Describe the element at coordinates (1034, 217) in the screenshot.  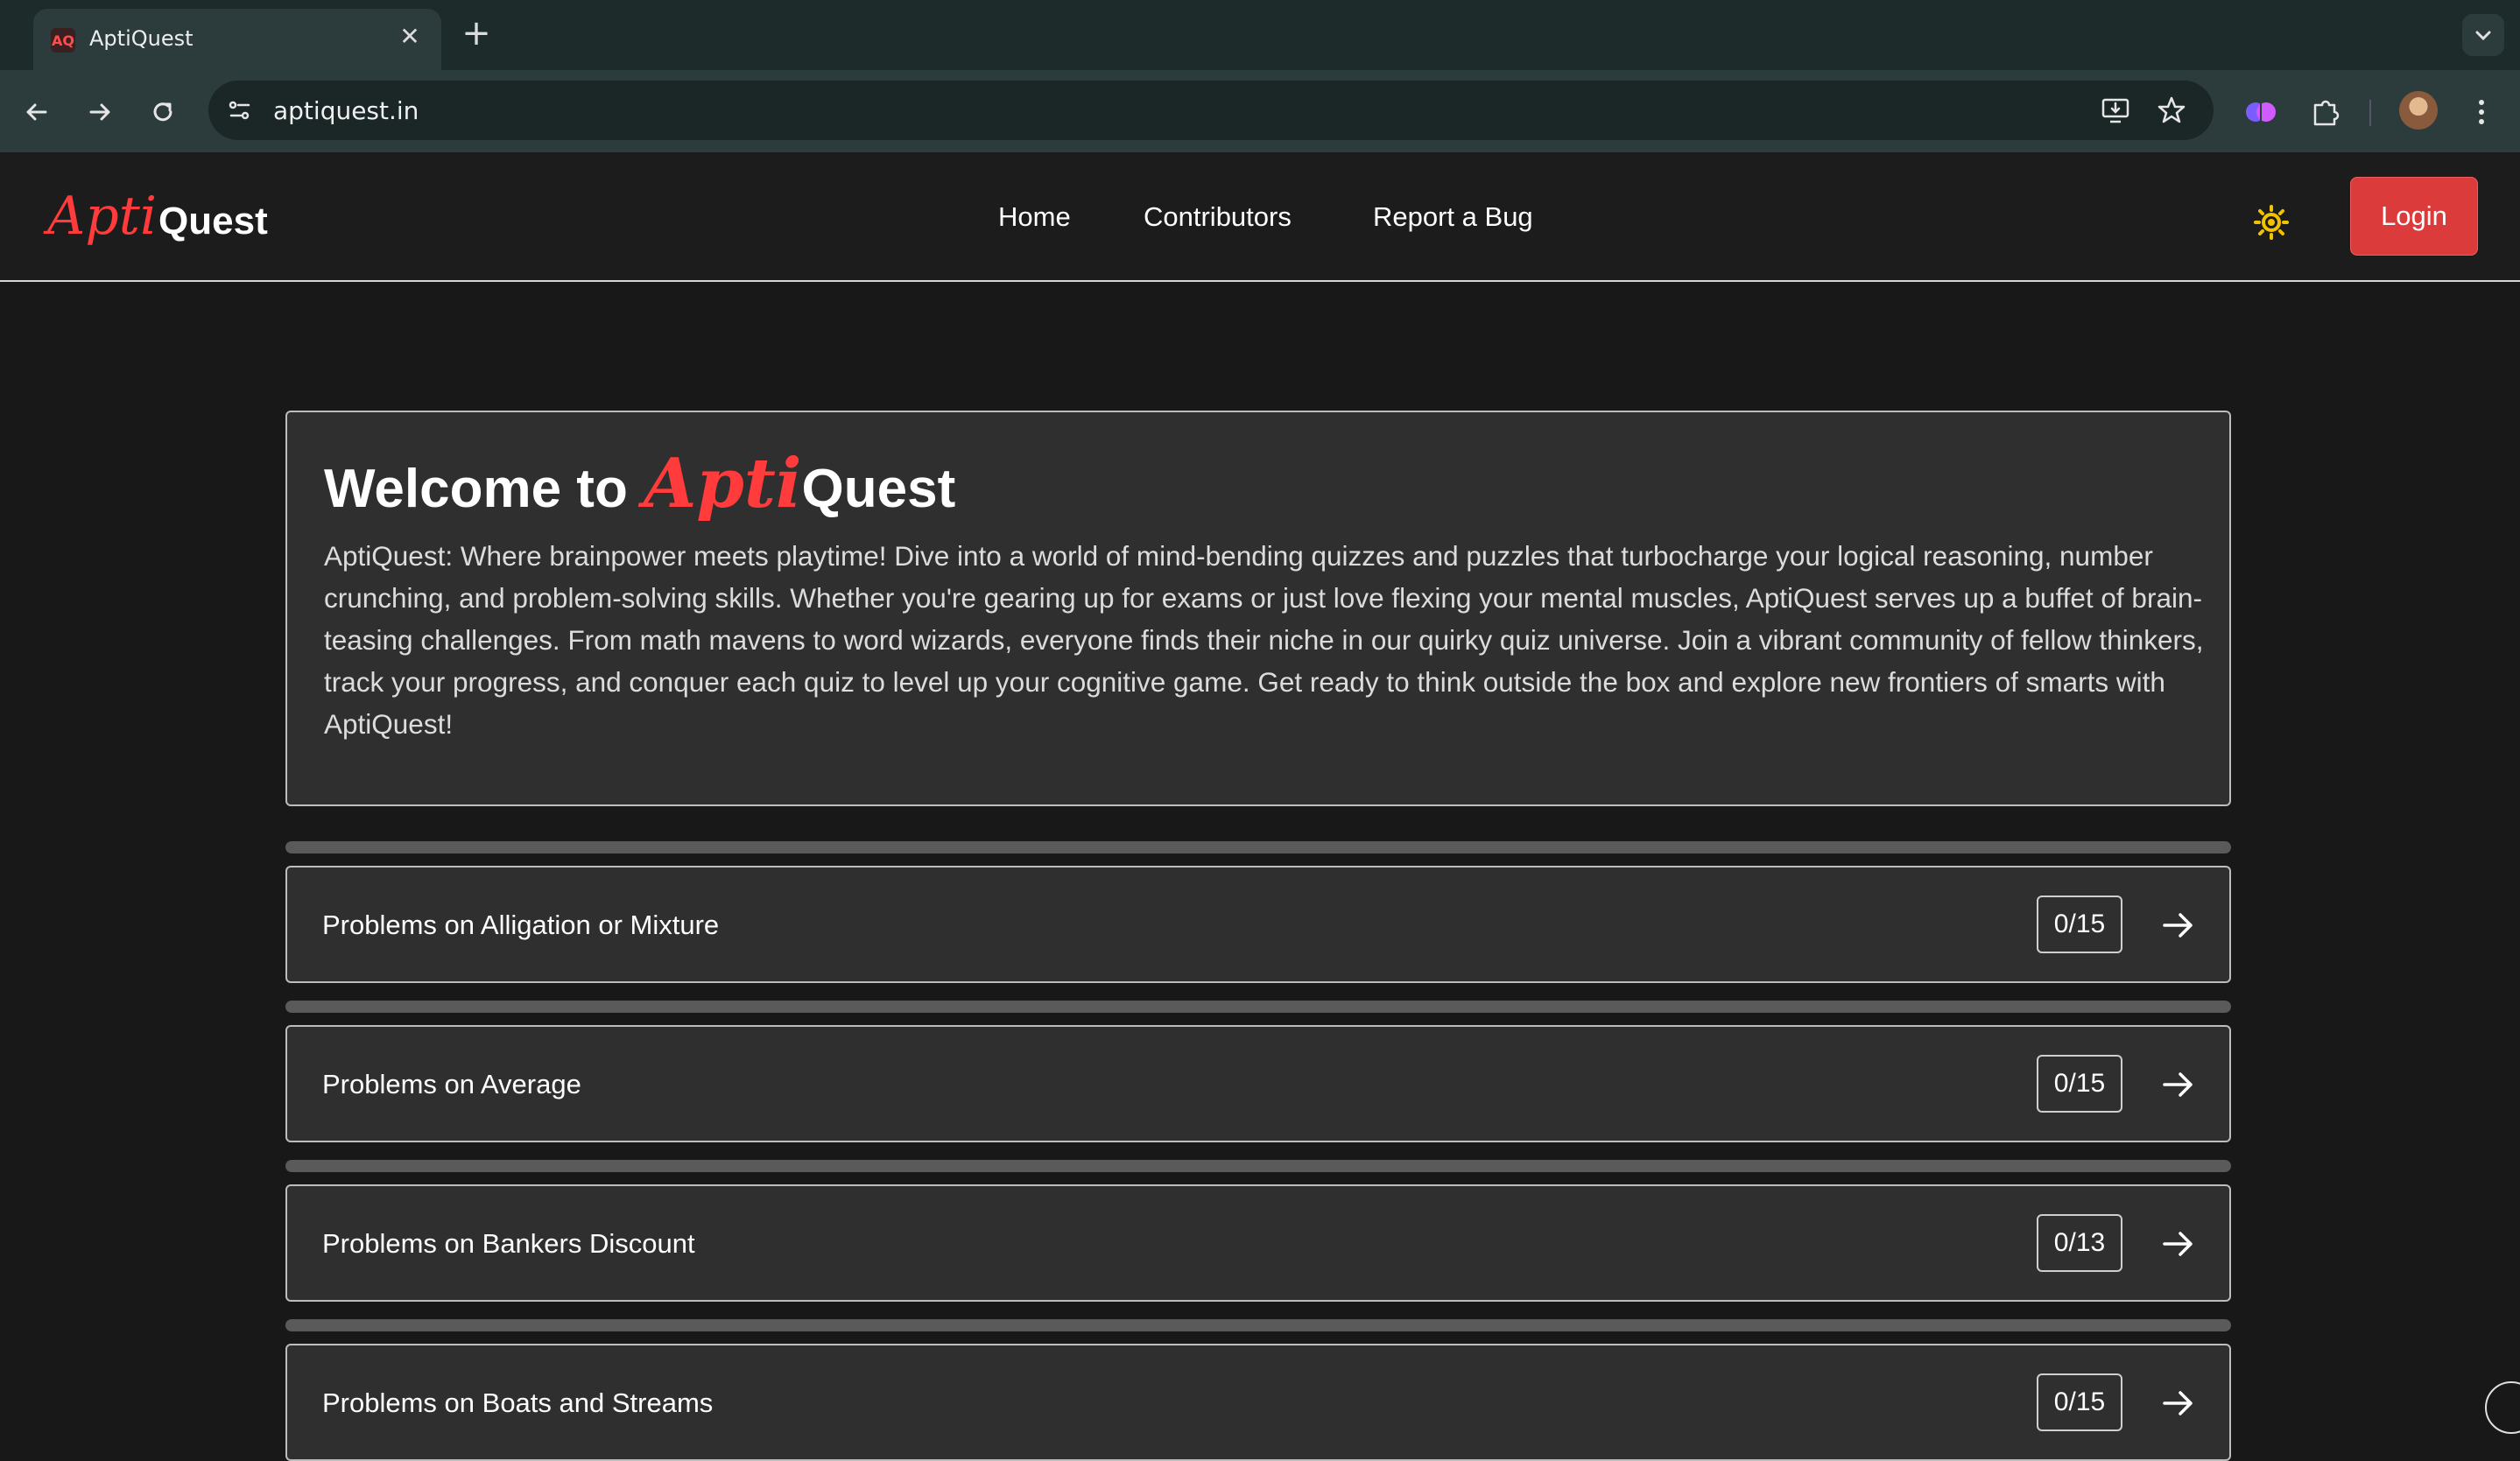
I see `nav-home-link: Home` at that location.